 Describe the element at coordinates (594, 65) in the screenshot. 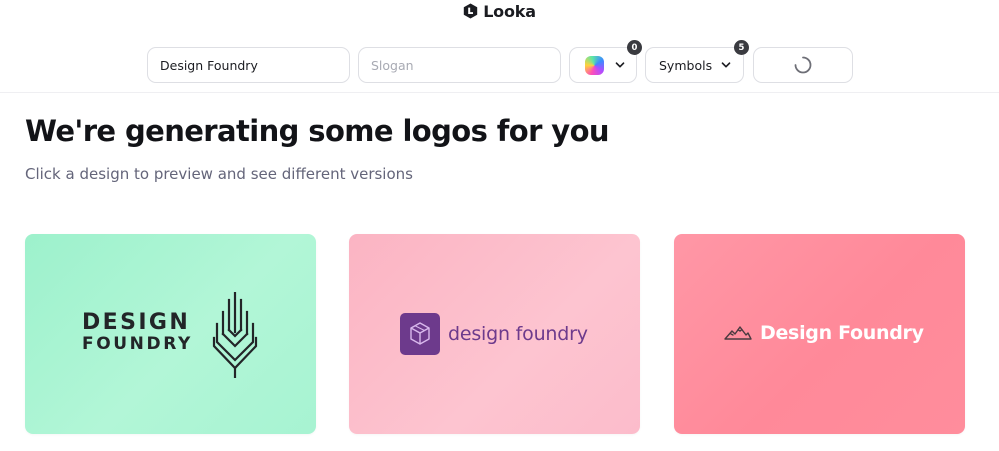

I see `color-palette-swatch` at that location.